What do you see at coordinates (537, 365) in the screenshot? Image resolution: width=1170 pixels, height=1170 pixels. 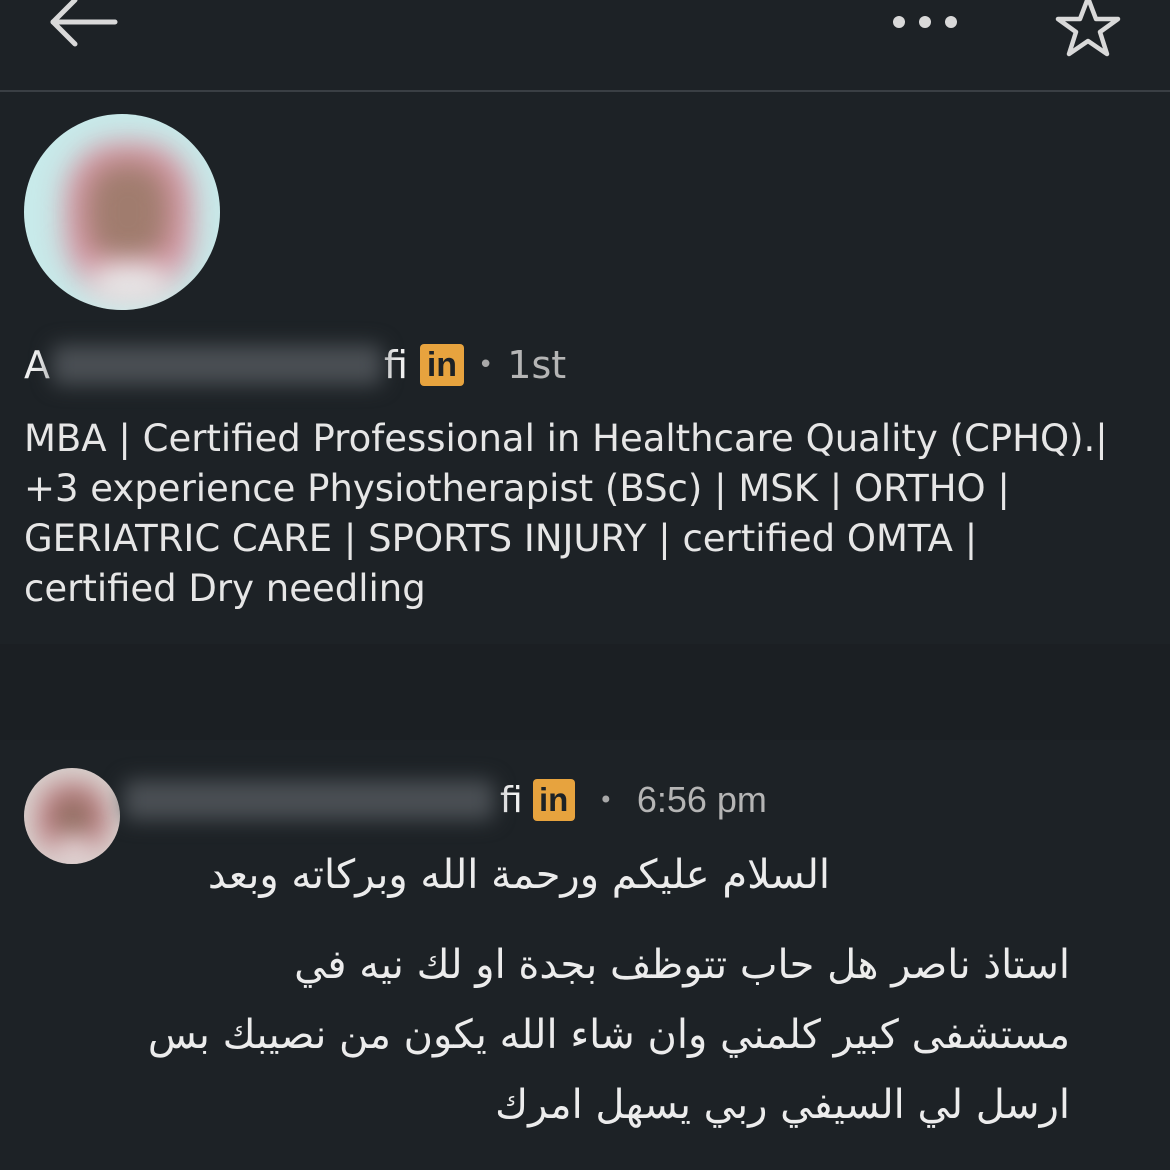 I see `connection-degree: 1st` at bounding box center [537, 365].